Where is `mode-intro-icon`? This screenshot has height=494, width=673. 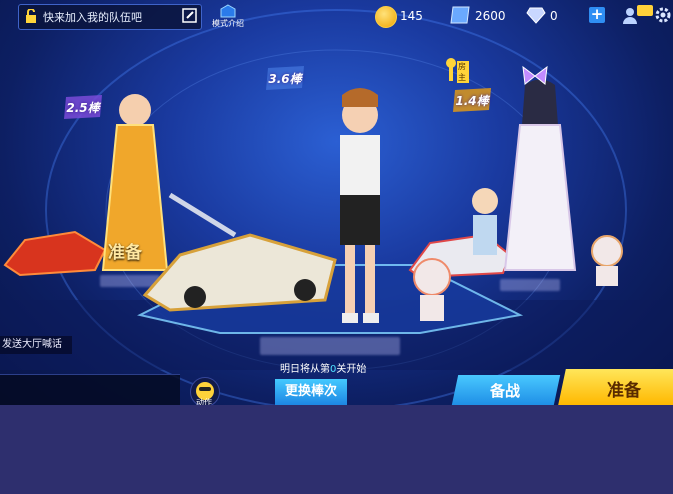 mode-intro-icon is located at coordinates (228, 11).